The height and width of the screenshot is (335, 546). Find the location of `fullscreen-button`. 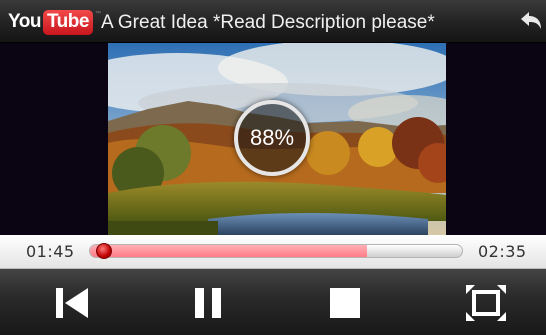

fullscreen-button is located at coordinates (486, 303).